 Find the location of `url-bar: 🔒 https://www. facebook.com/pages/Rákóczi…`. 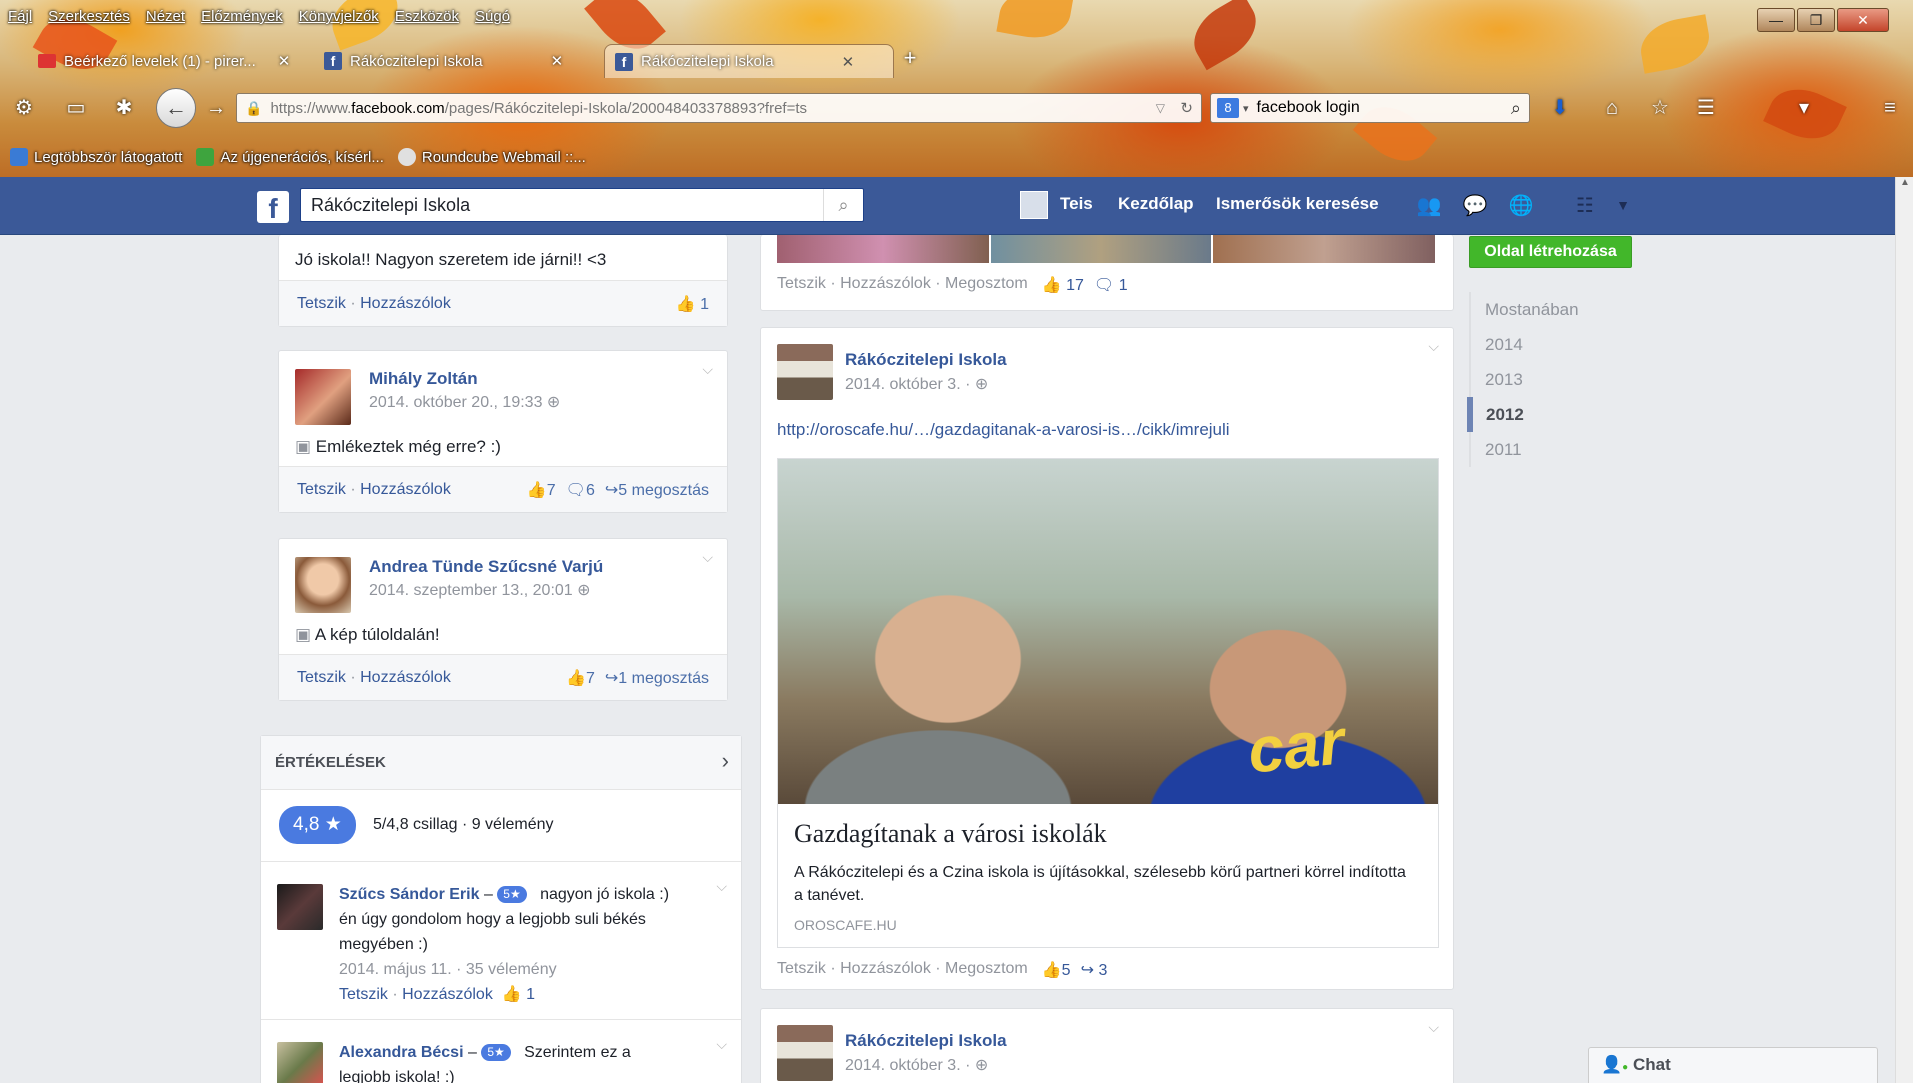

url-bar: 🔒 https://www. facebook.com/pages/Rákóczi… is located at coordinates (719, 108).